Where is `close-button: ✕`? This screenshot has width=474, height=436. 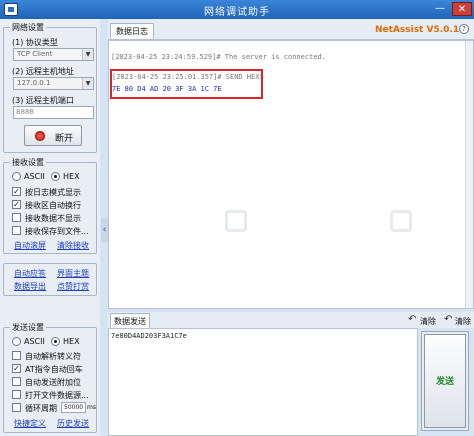 close-button: ✕ is located at coordinates (462, 9).